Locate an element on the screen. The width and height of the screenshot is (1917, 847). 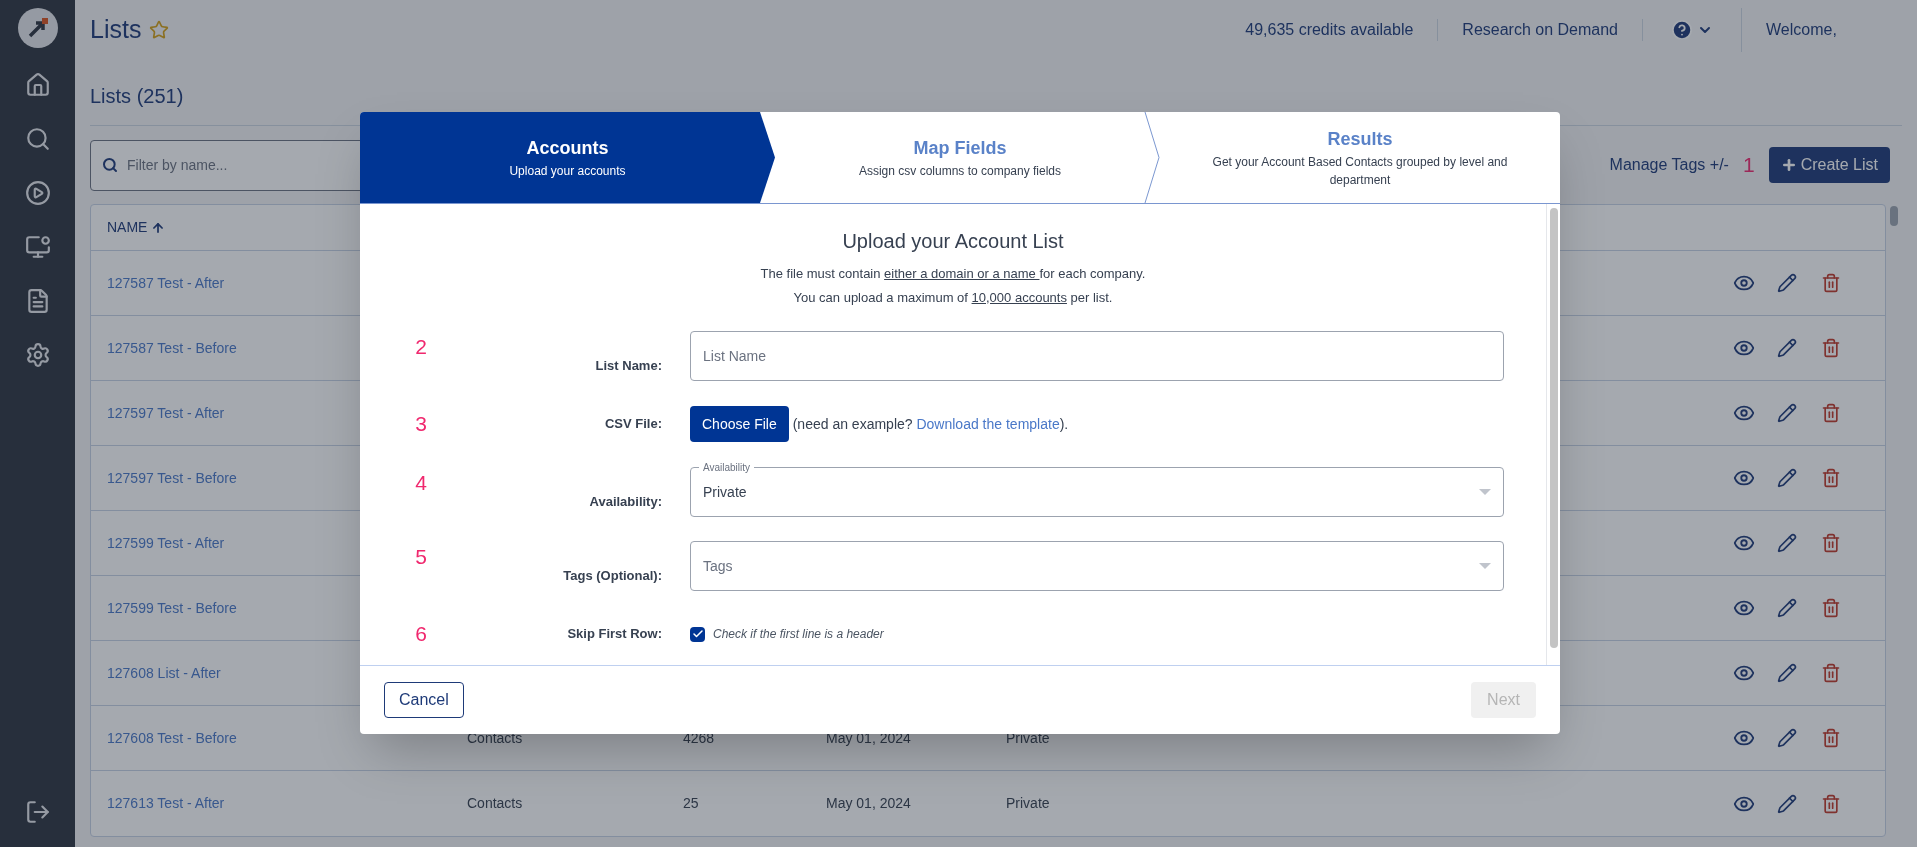
activity-monitor-icon is located at coordinates (37, 247).